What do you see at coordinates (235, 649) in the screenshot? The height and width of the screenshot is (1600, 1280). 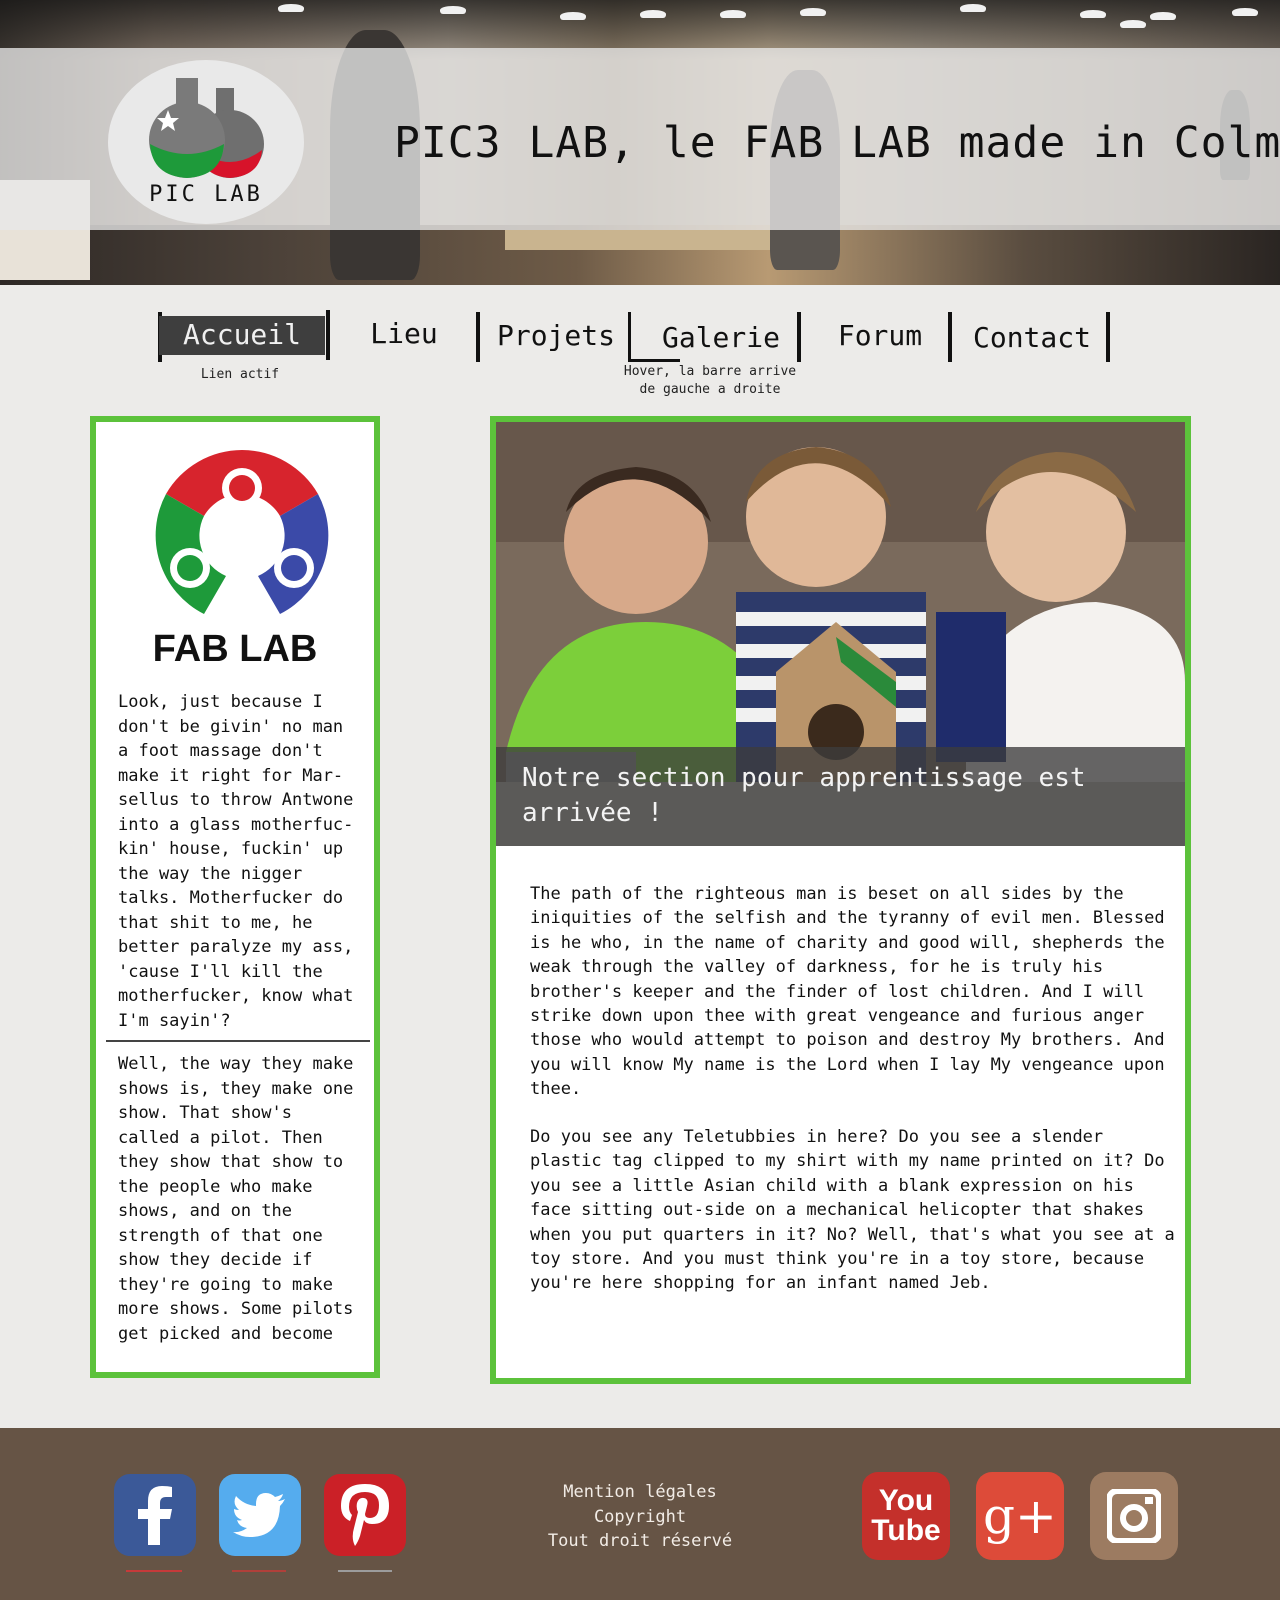 I see `fab-lab-wordmark: FAB LAB` at bounding box center [235, 649].